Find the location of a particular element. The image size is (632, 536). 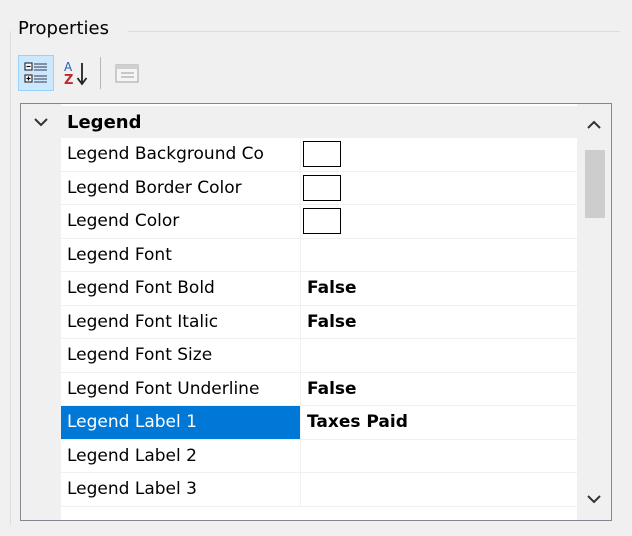

toolbar-separator is located at coordinates (100, 73).